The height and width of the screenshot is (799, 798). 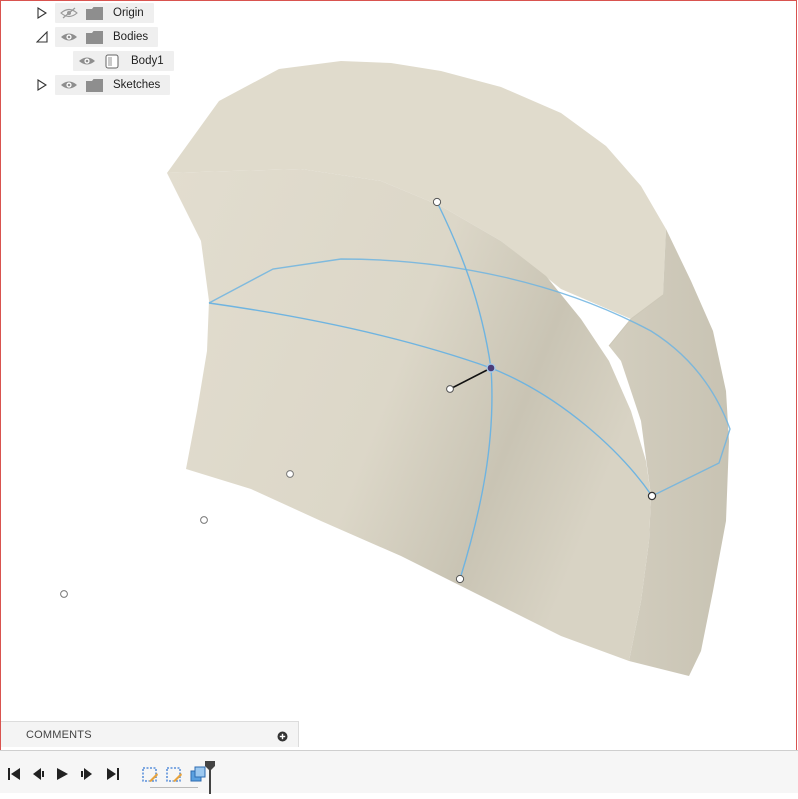 I want to click on skip-start-icon, so click(x=14, y=774).